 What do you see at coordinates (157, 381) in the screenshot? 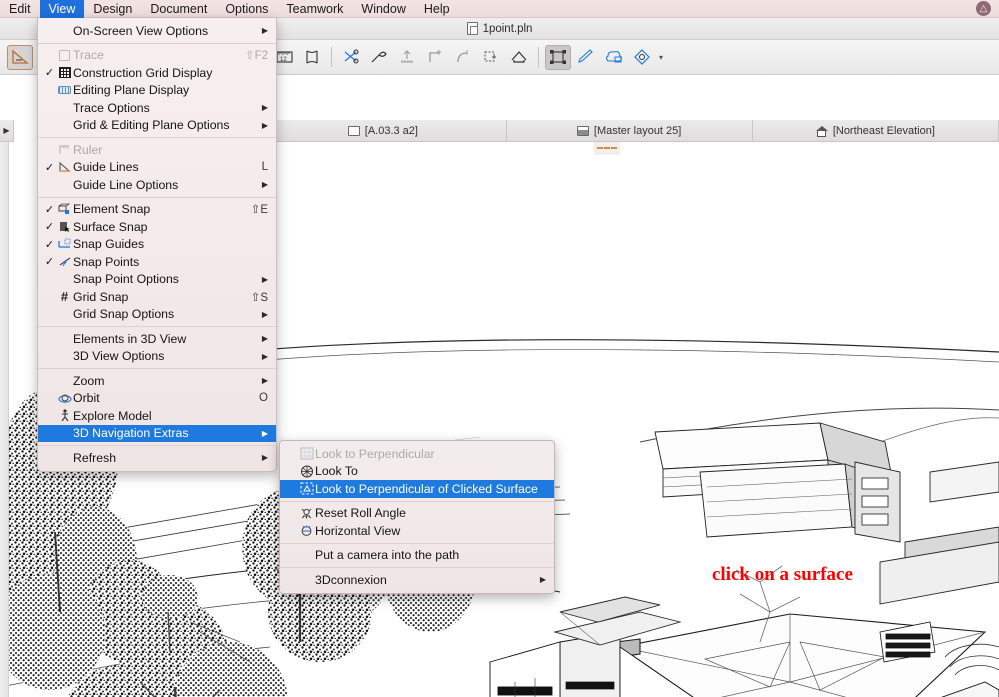
I see `view-menu-item-zoom: Zoom ▶` at bounding box center [157, 381].